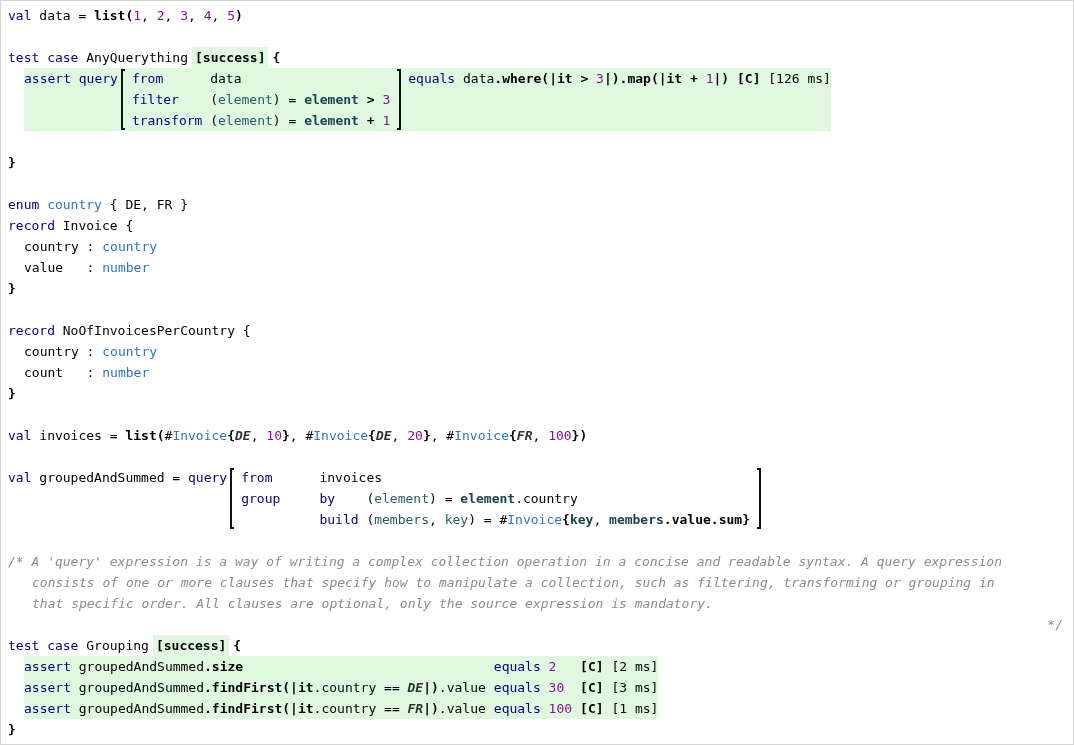 The height and width of the screenshot is (745, 1074). Describe the element at coordinates (619, 79) in the screenshot. I see `code-text: equals data.where(|it > 3|).map(|it + 1|) [C] [126 ms]` at that location.